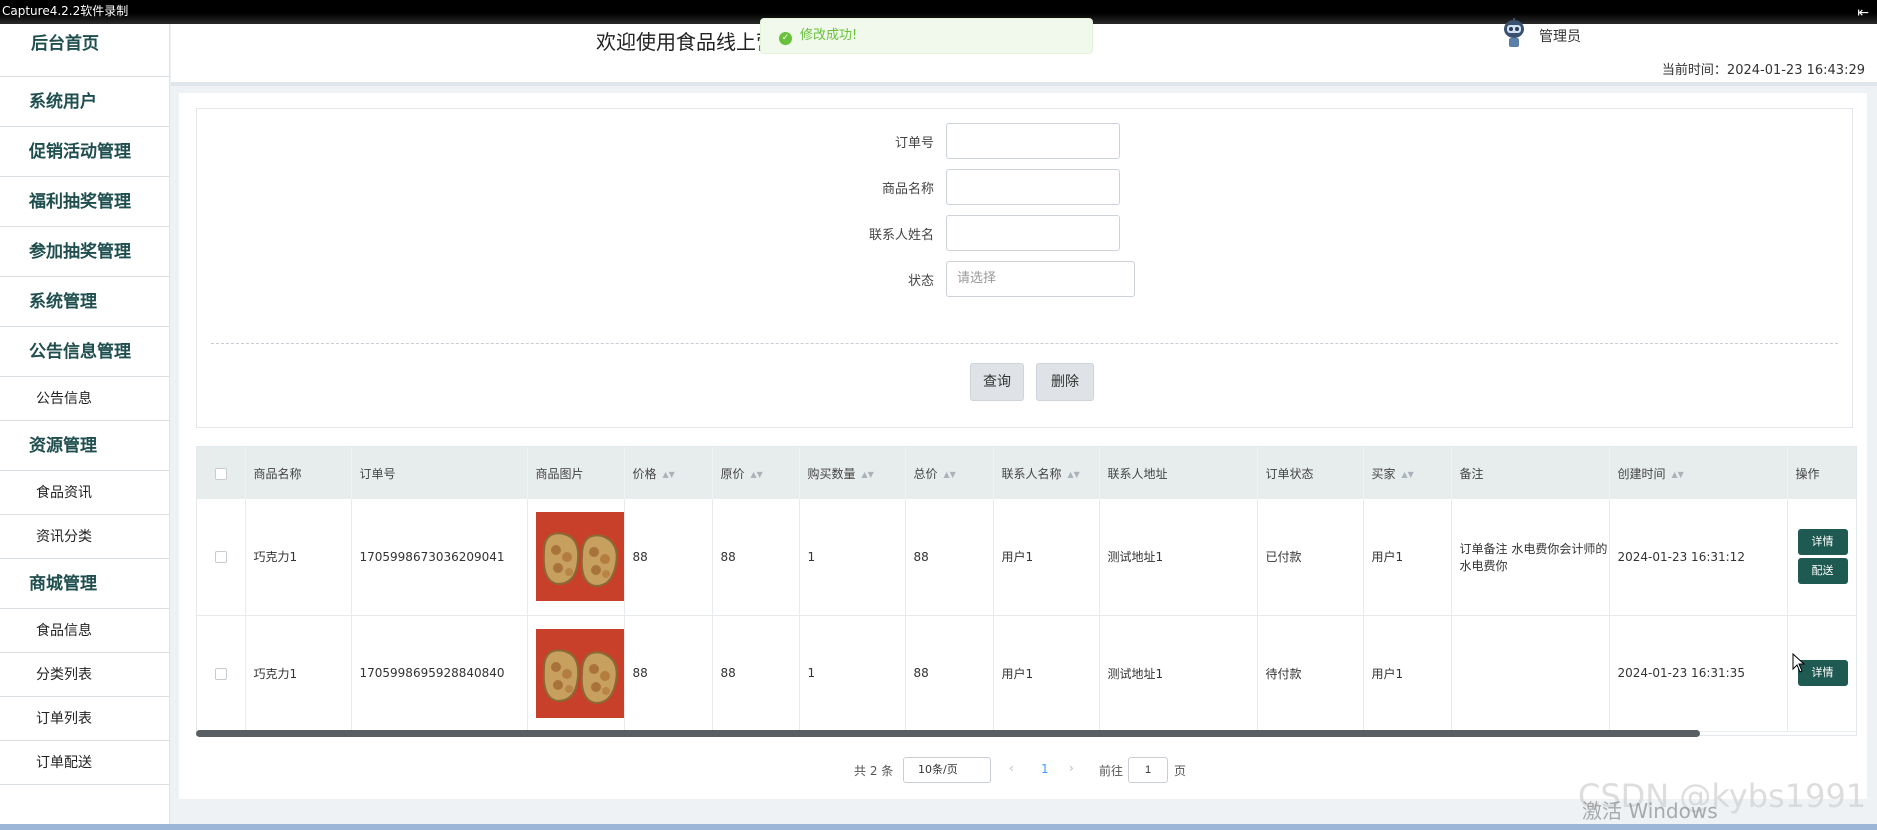  I want to click on success-toast: ✓ 修改成功!, so click(926, 36).